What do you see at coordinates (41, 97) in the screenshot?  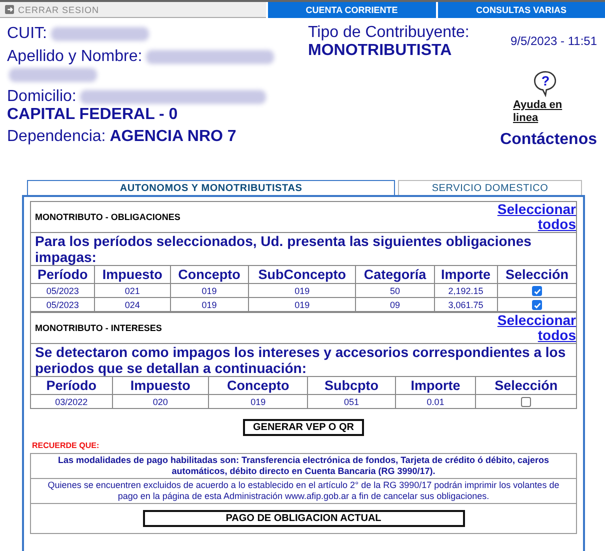 I see `field-label: Domicilio:` at bounding box center [41, 97].